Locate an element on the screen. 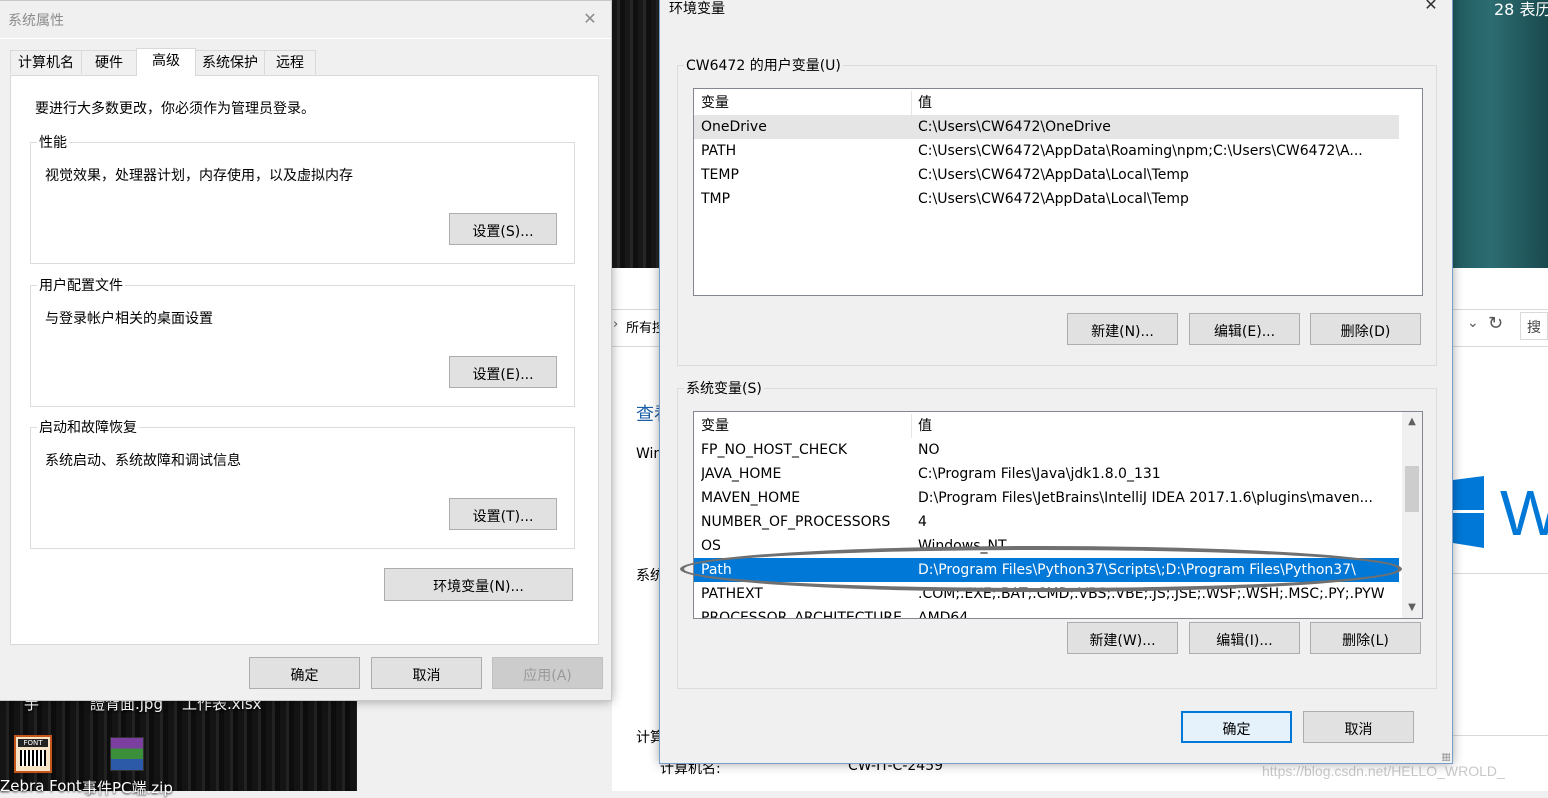 This screenshot has width=1548, height=798. admin-notice: 要进行大多数更改，你必须作为管理员登录。 is located at coordinates (175, 109).